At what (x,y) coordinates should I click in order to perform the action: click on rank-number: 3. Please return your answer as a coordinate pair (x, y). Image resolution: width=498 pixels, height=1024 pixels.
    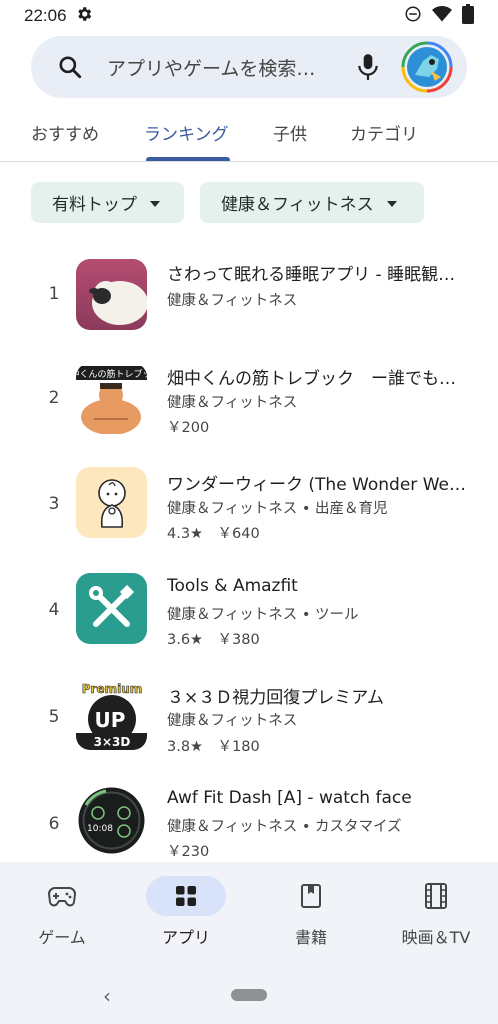
    Looking at the image, I should click on (54, 504).